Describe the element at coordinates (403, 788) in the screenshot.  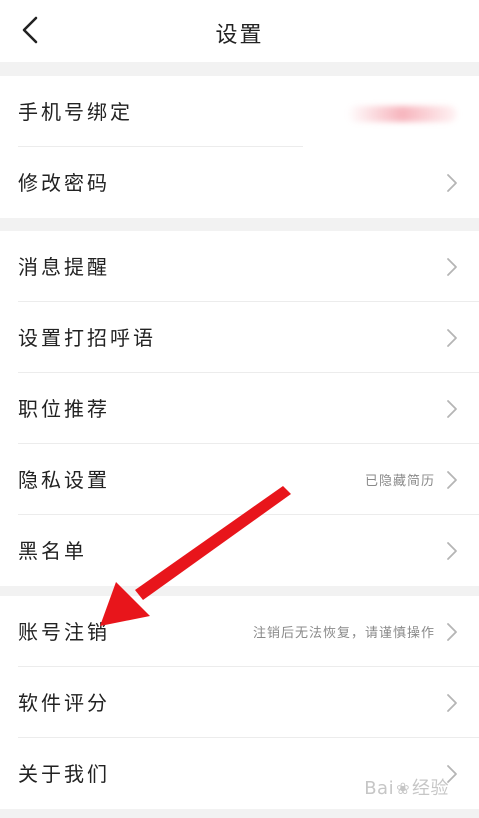
I see `paw-icon: ❀` at that location.